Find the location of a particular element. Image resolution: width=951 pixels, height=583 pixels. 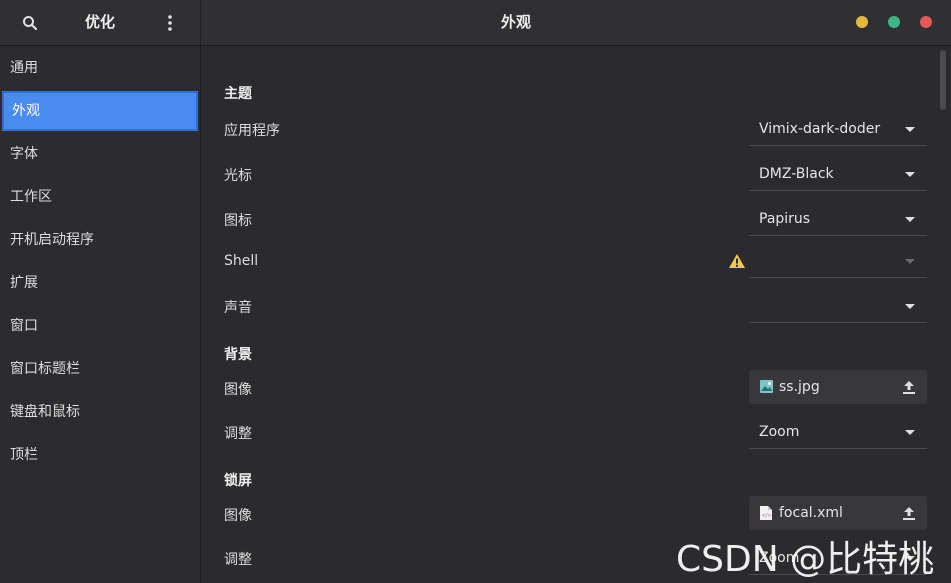

scrollbar is located at coordinates (943, 80).